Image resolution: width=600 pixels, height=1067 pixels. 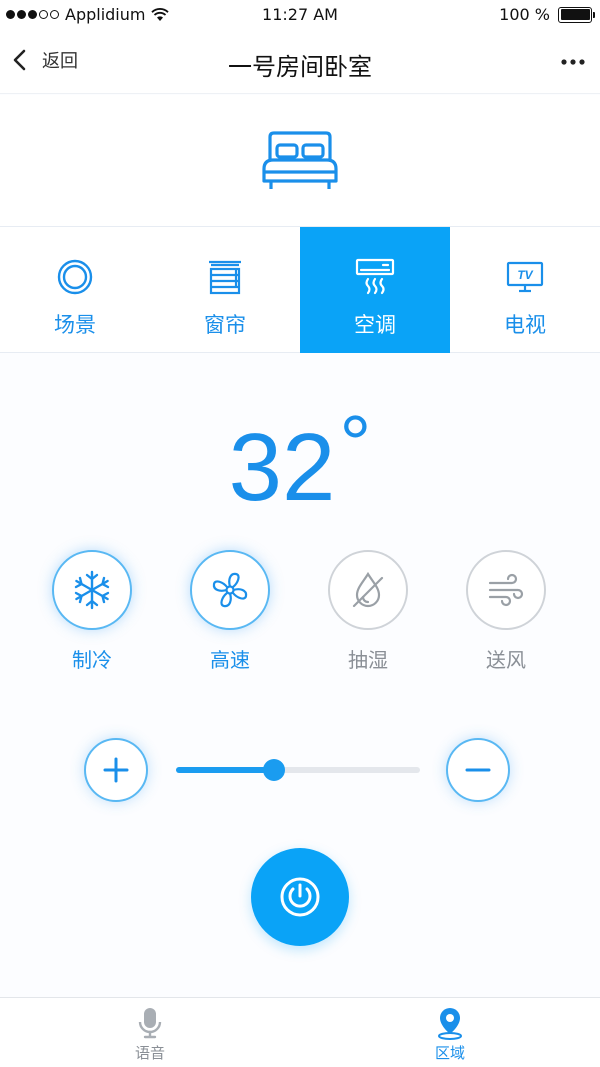 What do you see at coordinates (506, 660) in the screenshot?
I see `mode-label: 送风` at bounding box center [506, 660].